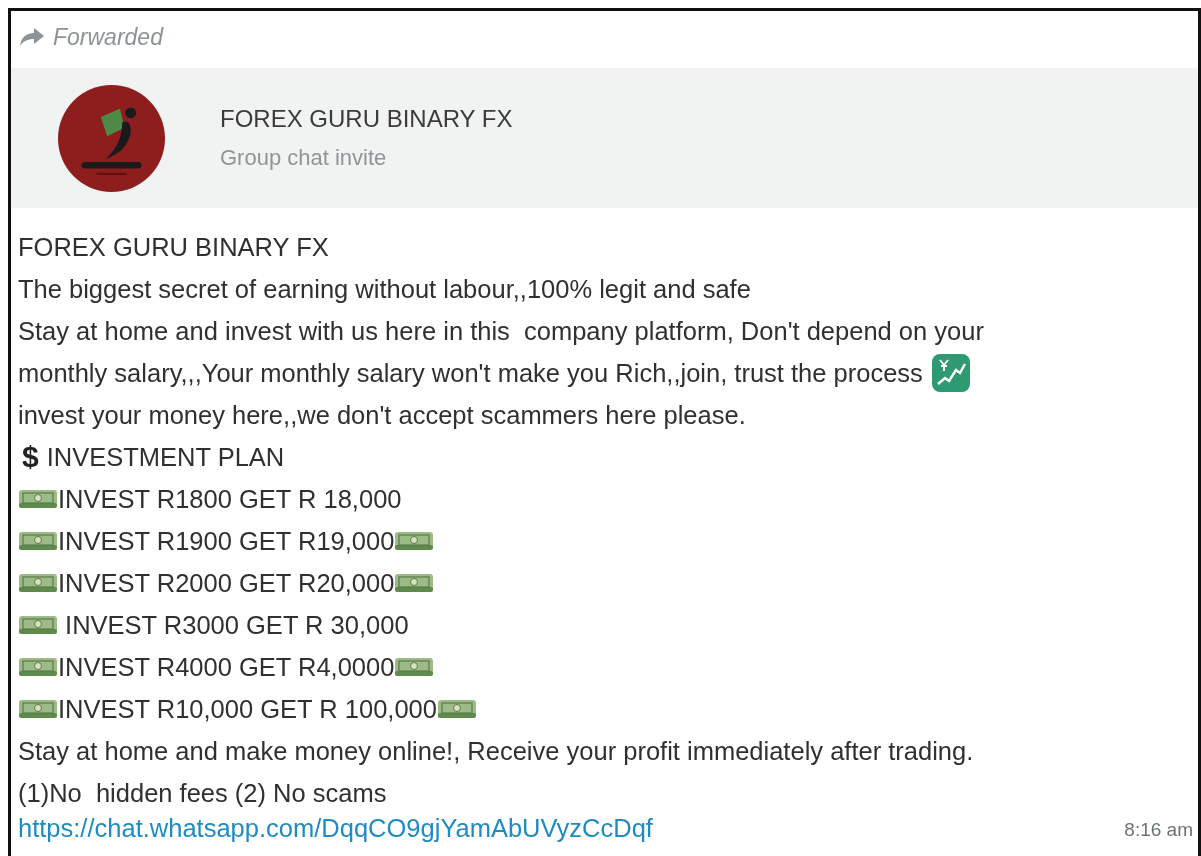 The image size is (1201, 856). What do you see at coordinates (335, 828) in the screenshot?
I see `invite-link: https://chat.whatsapp.com/DqqCO9gjYamAbUVyzCcDqf` at bounding box center [335, 828].